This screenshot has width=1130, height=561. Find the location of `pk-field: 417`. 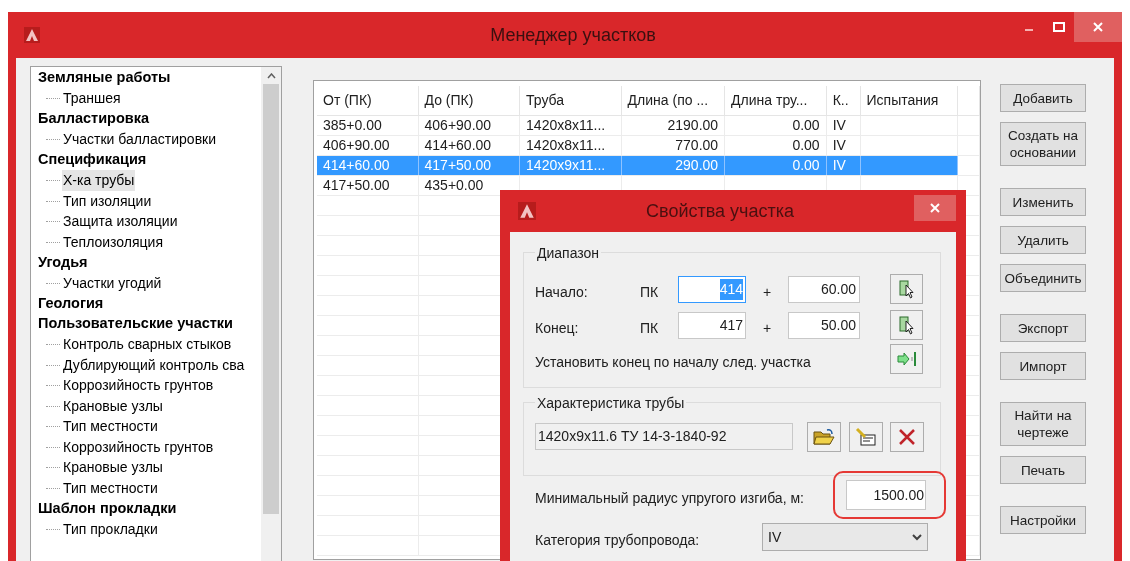

pk-field: 417 is located at coordinates (712, 325).